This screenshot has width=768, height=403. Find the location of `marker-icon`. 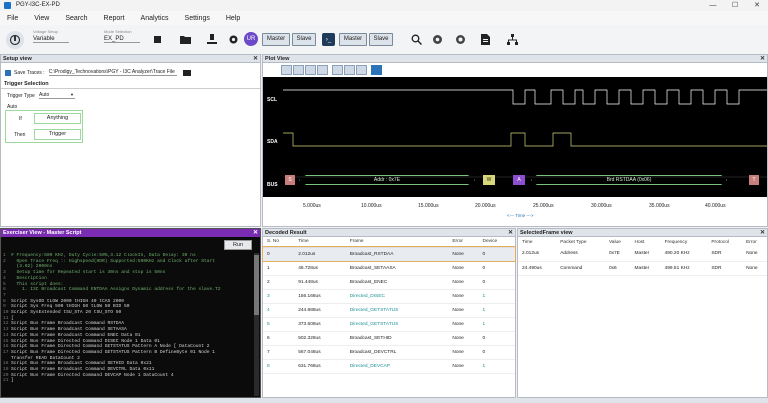

marker-icon is located at coordinates (361, 70).